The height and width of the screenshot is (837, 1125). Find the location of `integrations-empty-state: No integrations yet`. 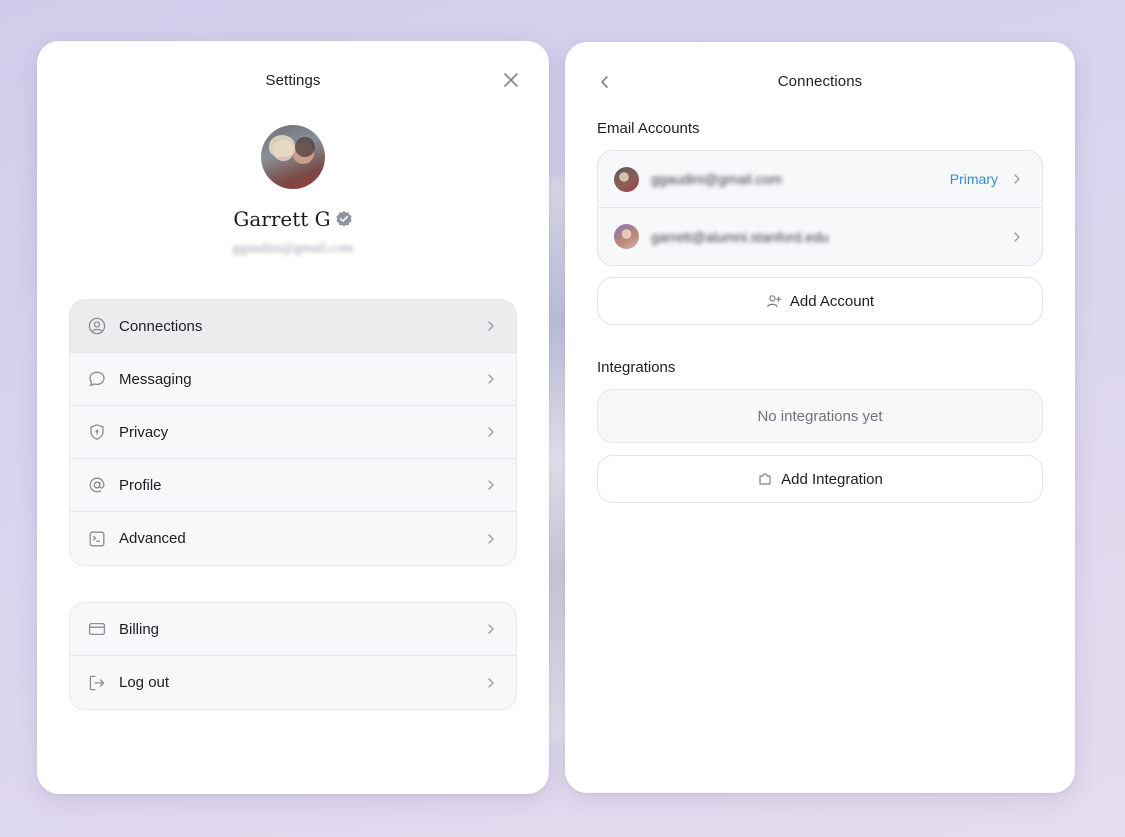

integrations-empty-state: No integrations yet is located at coordinates (820, 416).